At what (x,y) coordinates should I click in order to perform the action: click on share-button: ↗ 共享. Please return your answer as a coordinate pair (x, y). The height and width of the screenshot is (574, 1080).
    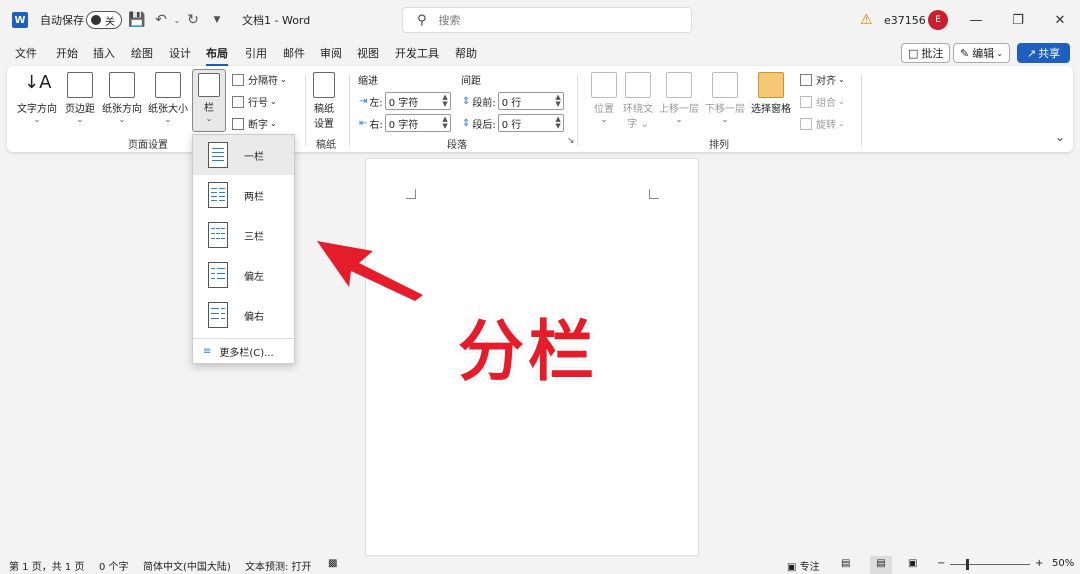
    Looking at the image, I should click on (1043, 53).